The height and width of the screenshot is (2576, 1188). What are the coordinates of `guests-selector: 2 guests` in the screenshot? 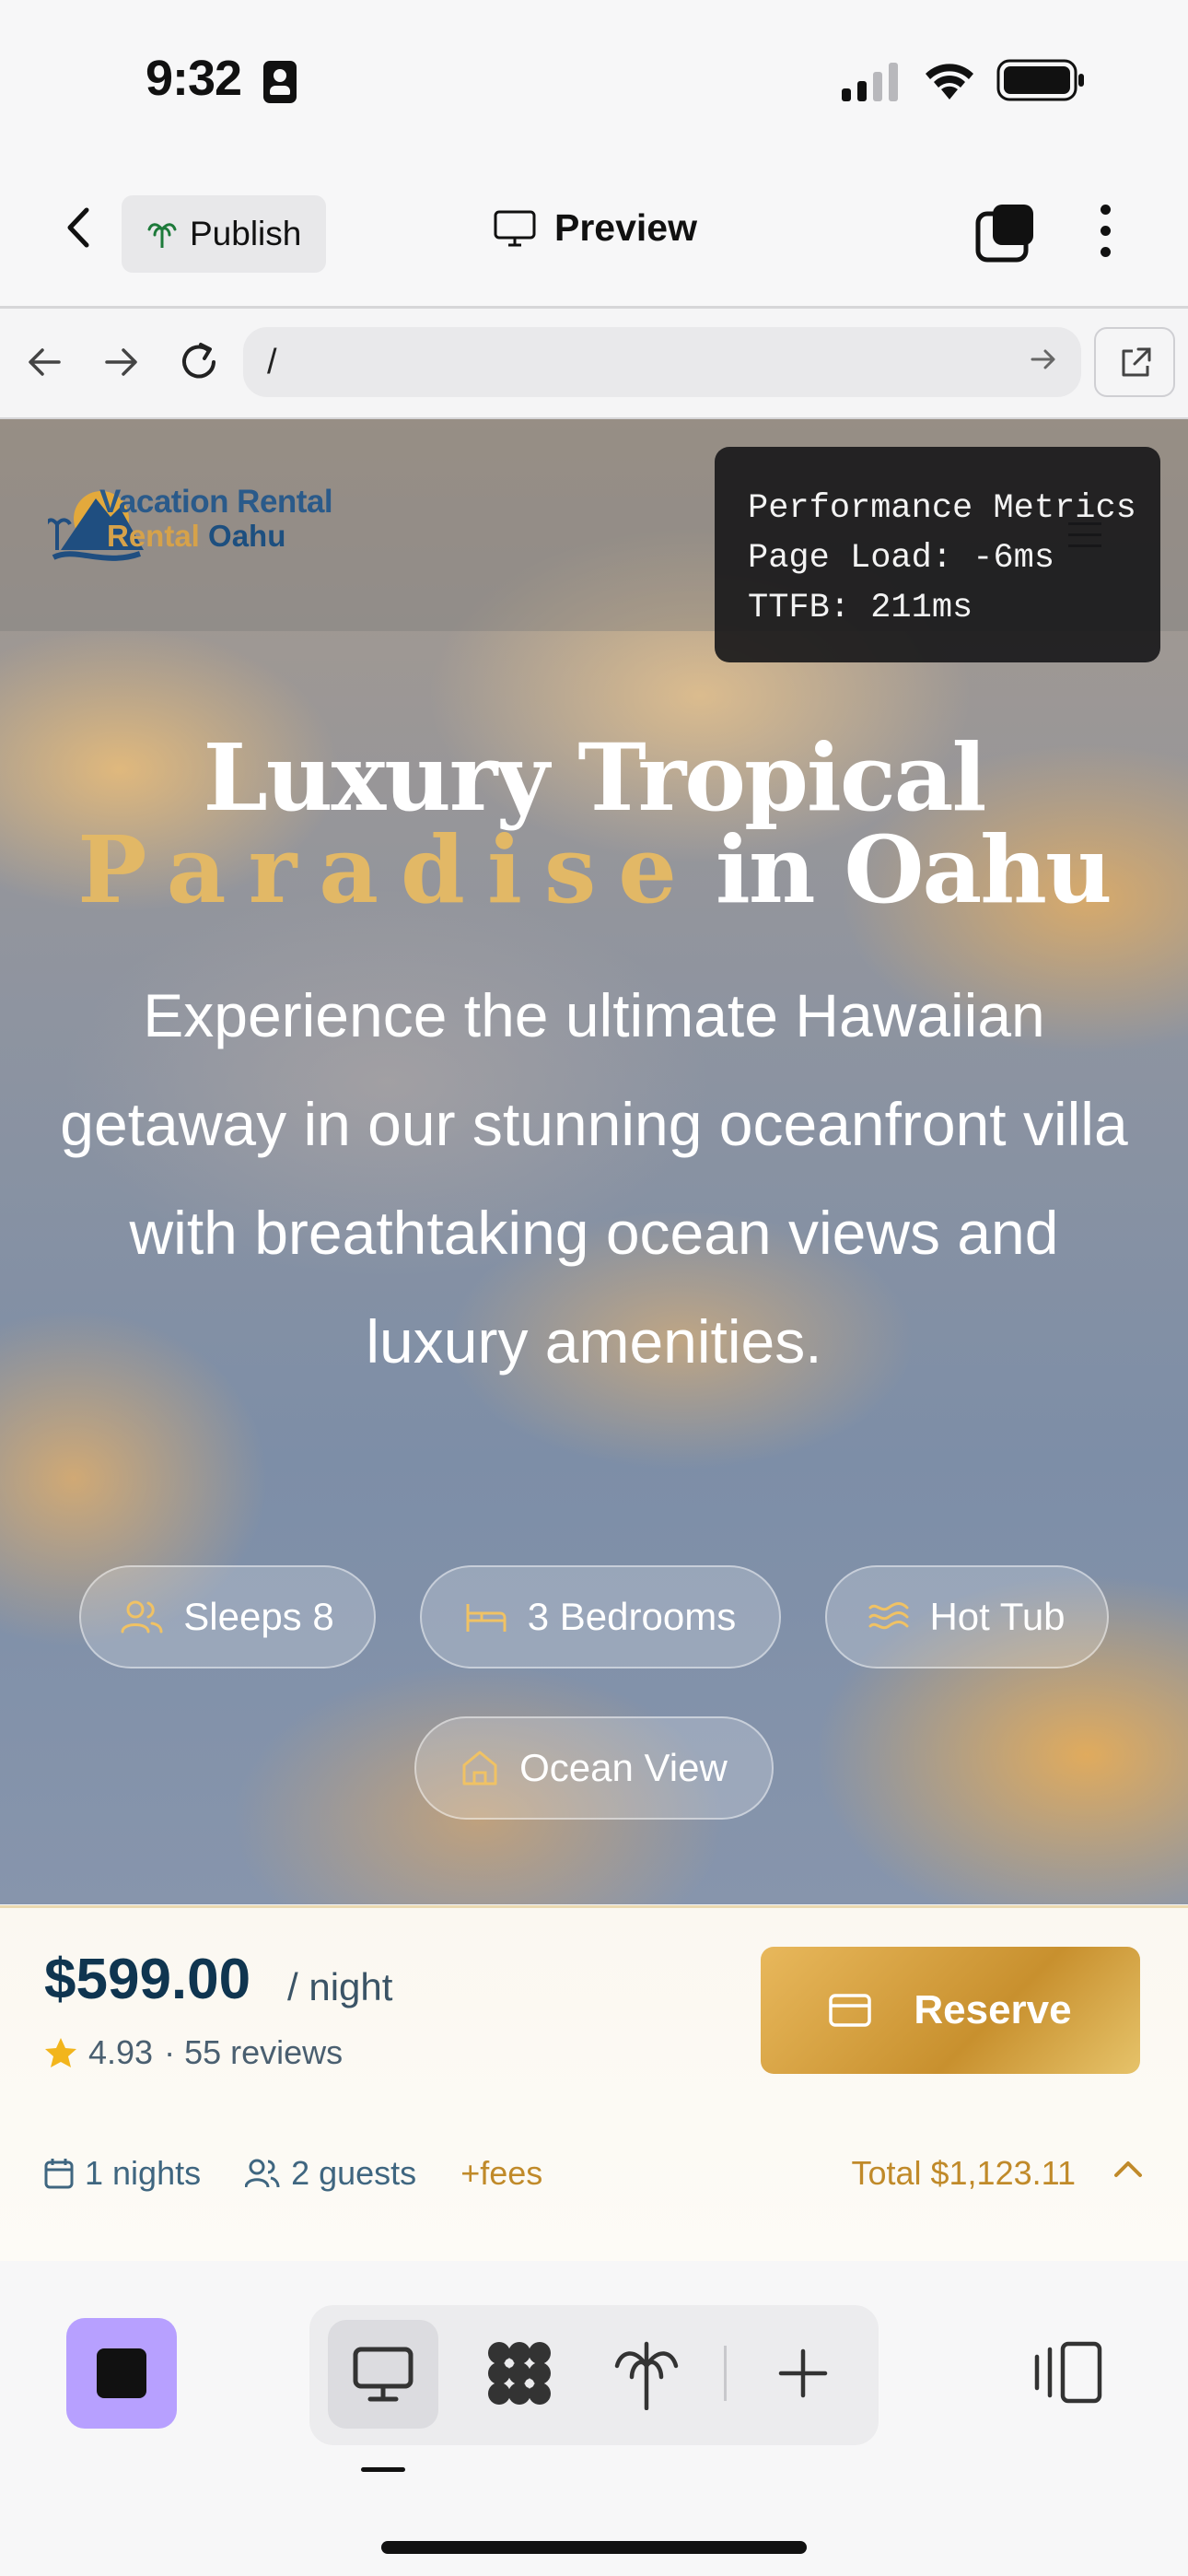 It's located at (330, 2173).